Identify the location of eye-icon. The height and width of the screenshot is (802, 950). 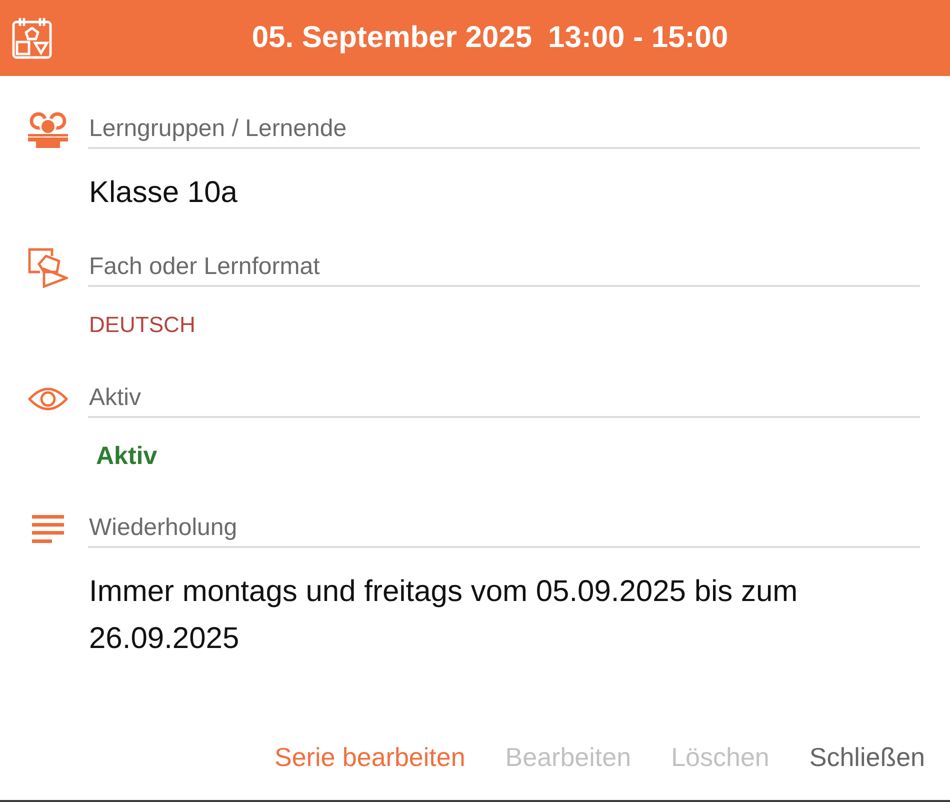
(48, 399).